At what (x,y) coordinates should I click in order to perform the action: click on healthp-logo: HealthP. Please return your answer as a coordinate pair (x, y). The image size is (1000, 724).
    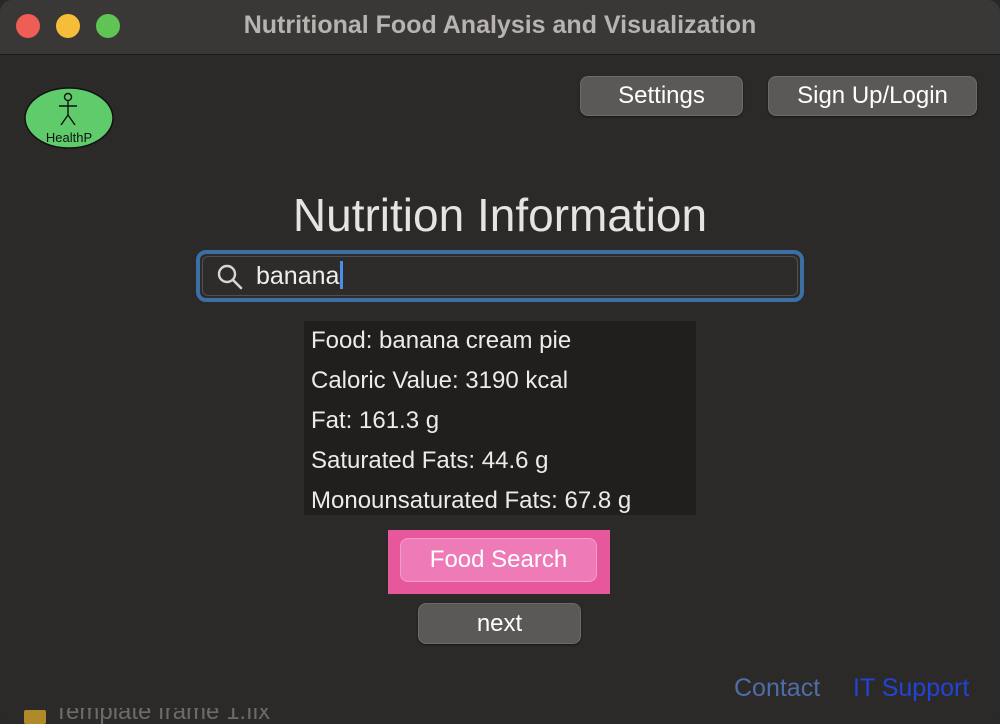
    Looking at the image, I should click on (69, 118).